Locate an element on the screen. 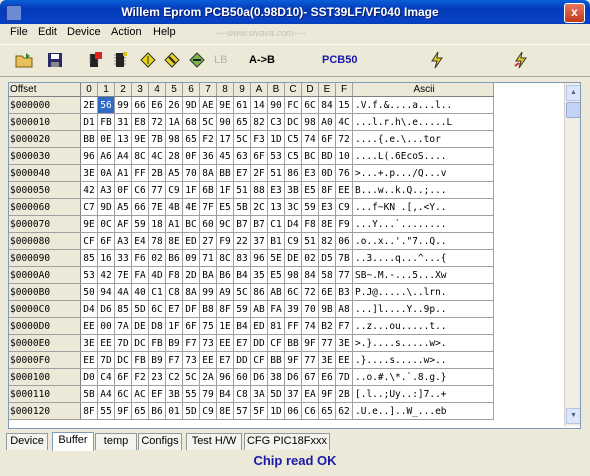  hex-cell: 0E is located at coordinates (106, 139).